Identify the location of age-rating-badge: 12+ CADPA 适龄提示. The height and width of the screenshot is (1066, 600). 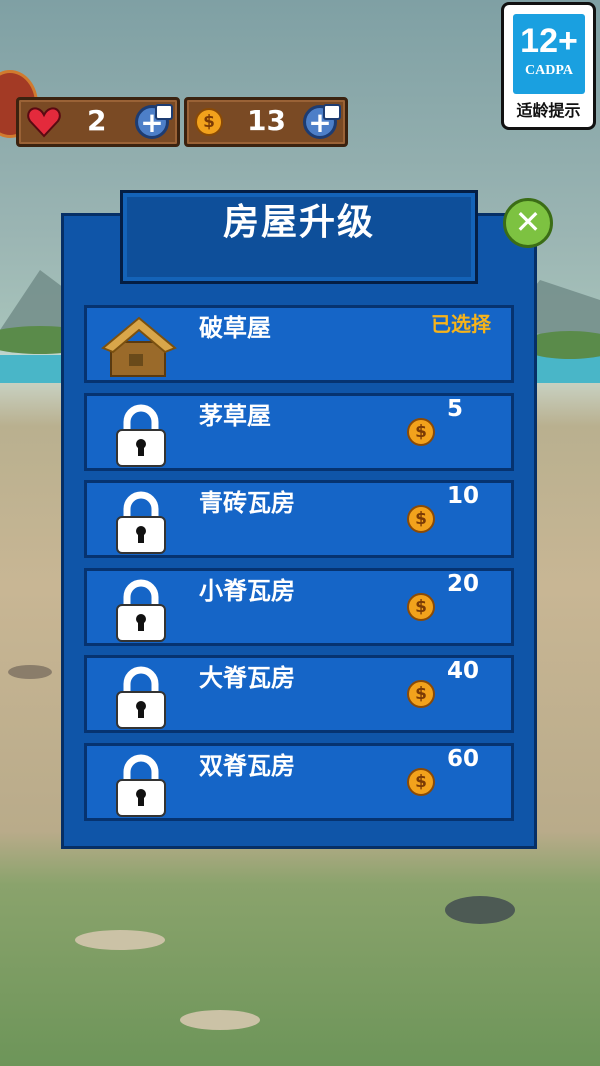
(548, 66).